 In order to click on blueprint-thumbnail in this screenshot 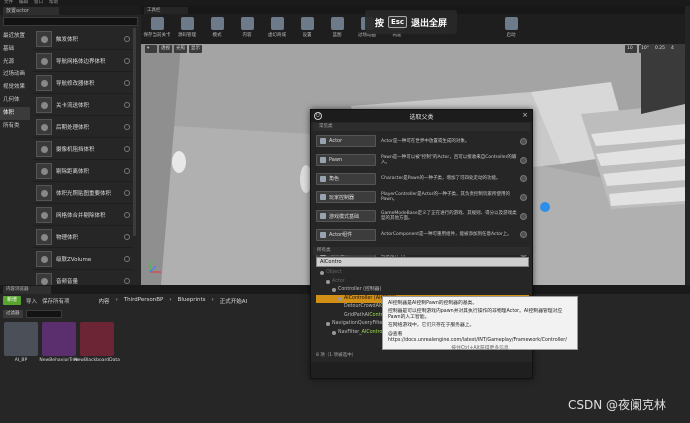, I will do `click(21, 339)`.